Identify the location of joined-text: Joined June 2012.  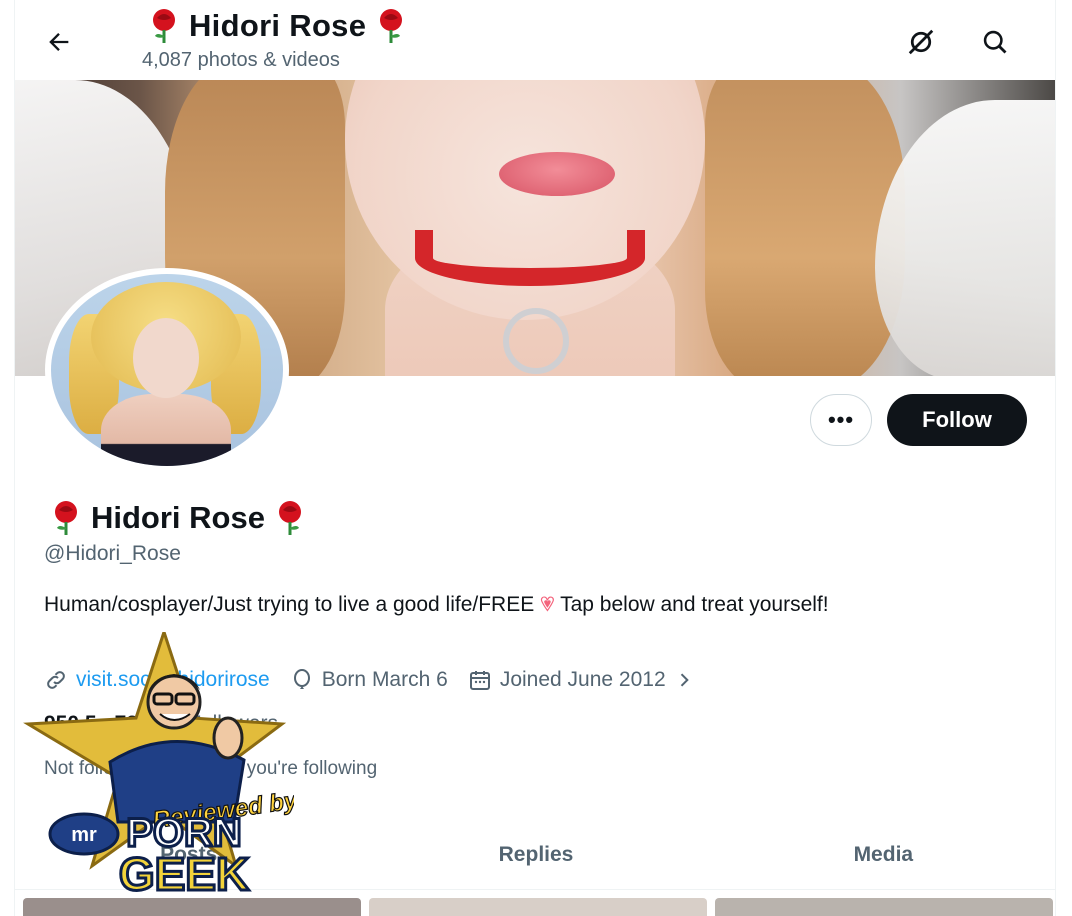
(582, 679).